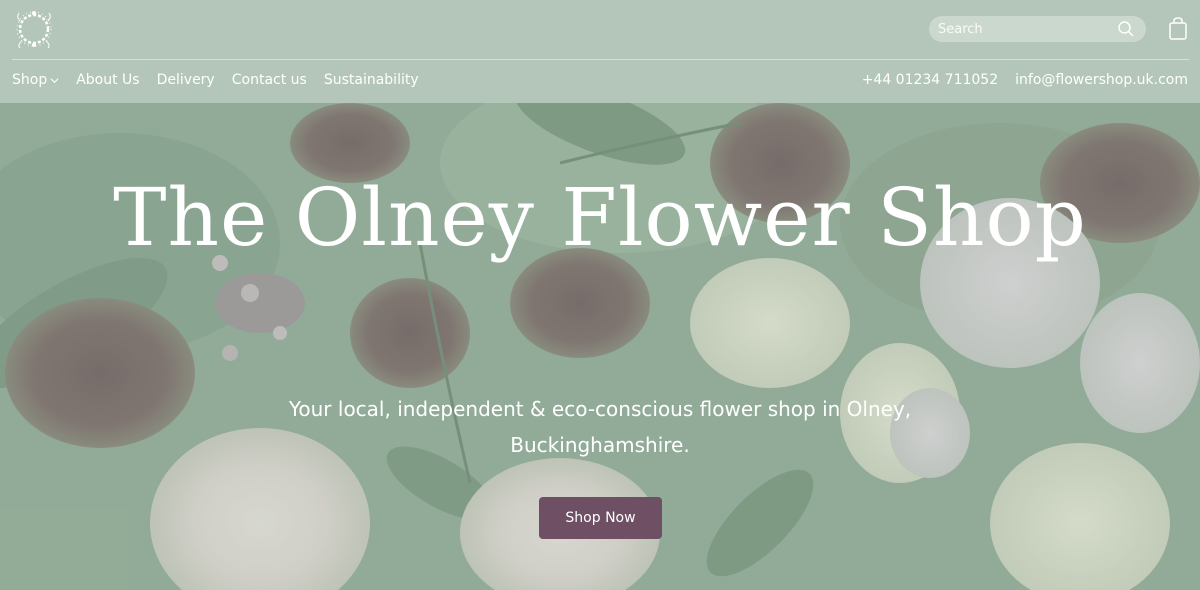  I want to click on nav-item-shop: Shop, so click(35, 80).